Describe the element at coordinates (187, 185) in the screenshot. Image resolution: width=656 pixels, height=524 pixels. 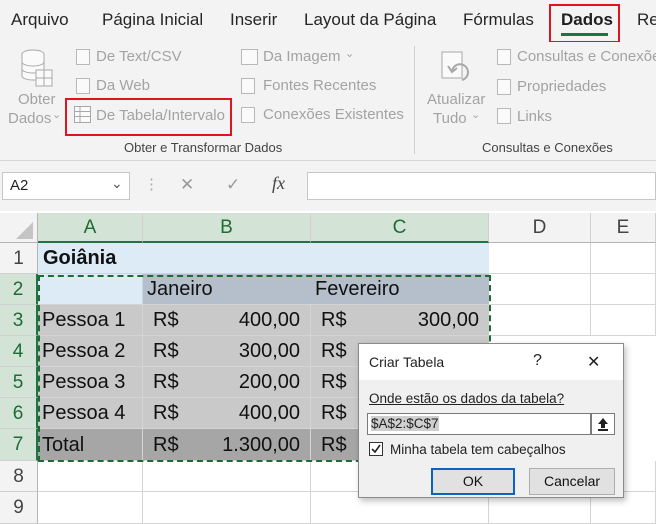
I see `cancel-formula-icon: ✕` at that location.